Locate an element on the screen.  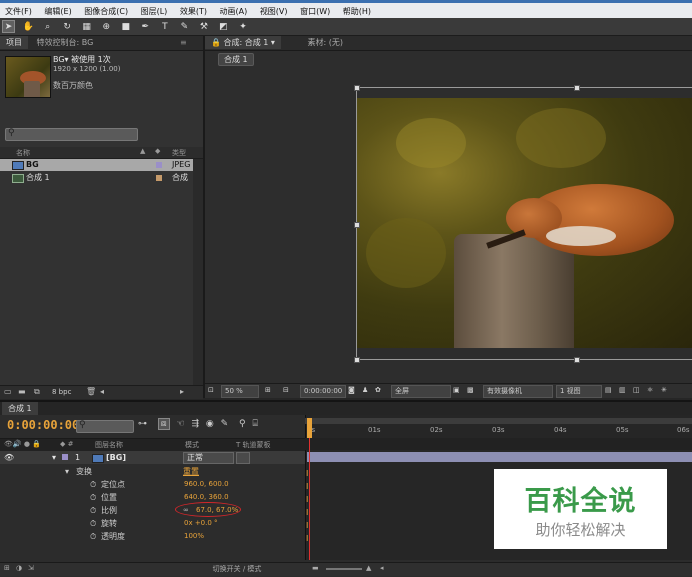
active-camera-select: 有效摄像机 is located at coordinates (518, 391).